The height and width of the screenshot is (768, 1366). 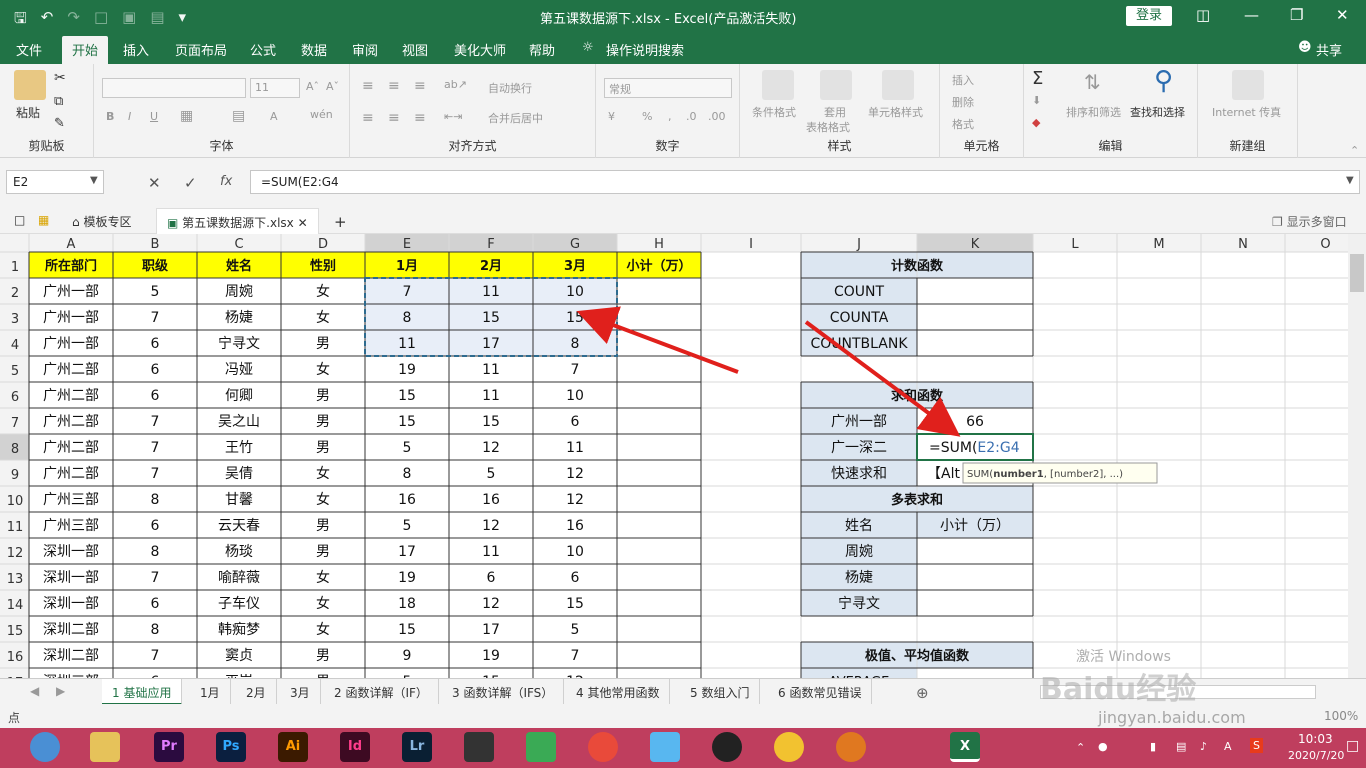 What do you see at coordinates (407, 244) in the screenshot?
I see `column-header-E: E` at bounding box center [407, 244].